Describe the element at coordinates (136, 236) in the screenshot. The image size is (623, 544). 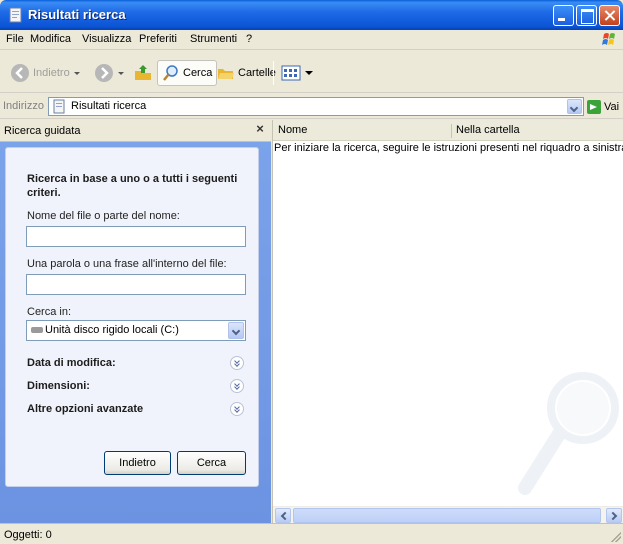
I see `filename-input` at that location.